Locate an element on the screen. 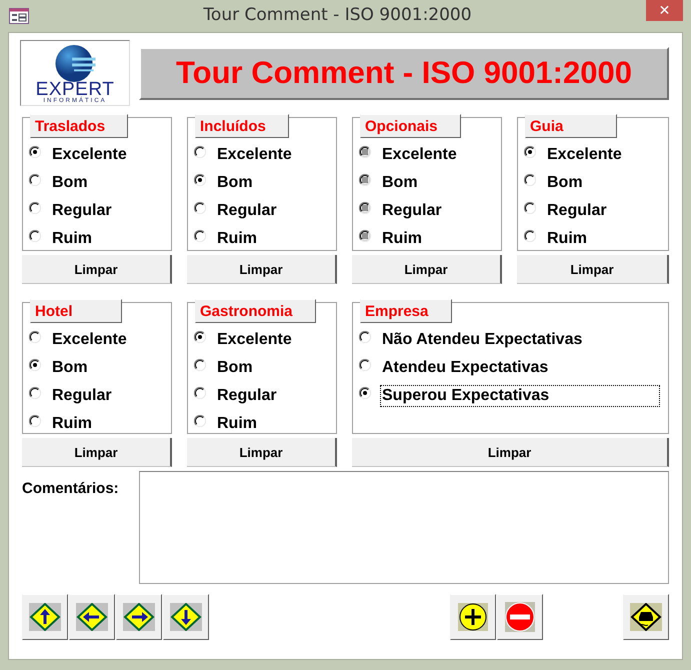  slippery-road-icon is located at coordinates (646, 617).